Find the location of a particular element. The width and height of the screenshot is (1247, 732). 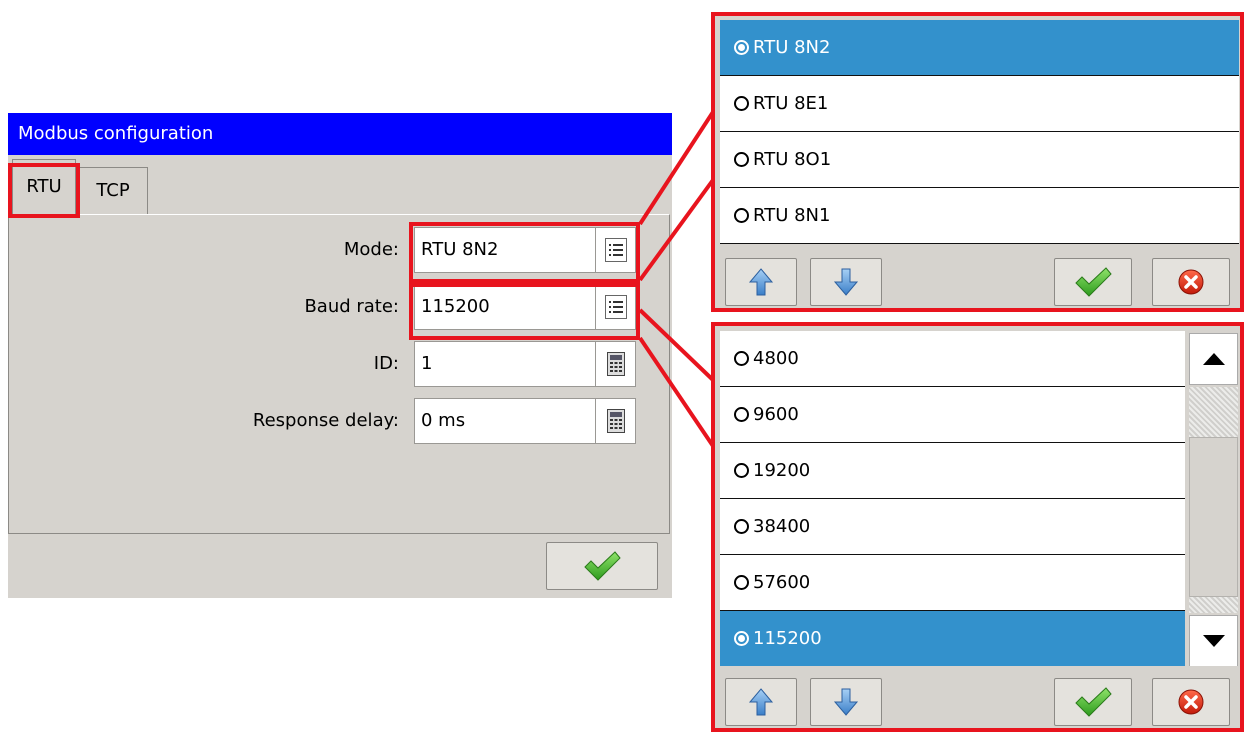

mode-option-label: RTU 8N2 is located at coordinates (792, 47).